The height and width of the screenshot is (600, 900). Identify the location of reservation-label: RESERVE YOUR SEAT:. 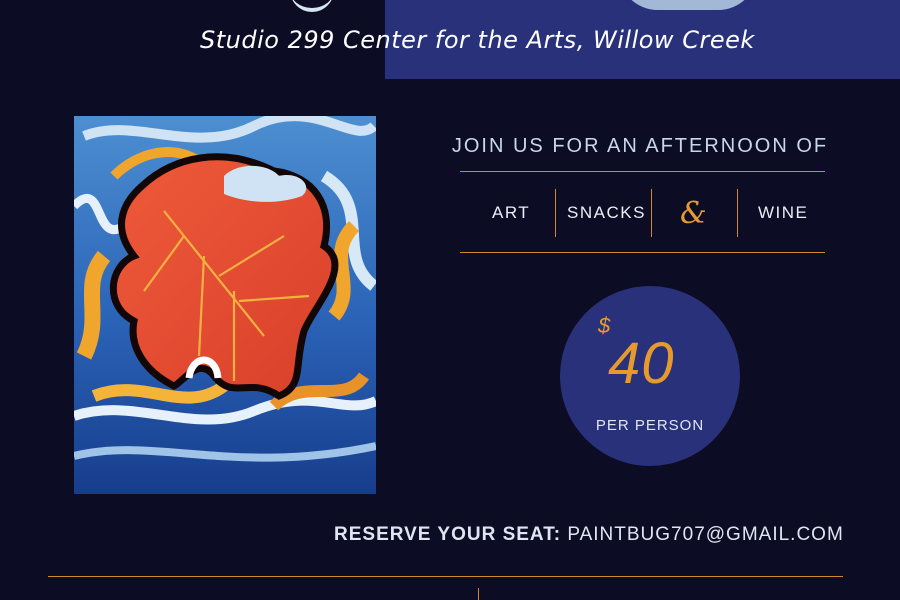
(448, 534).